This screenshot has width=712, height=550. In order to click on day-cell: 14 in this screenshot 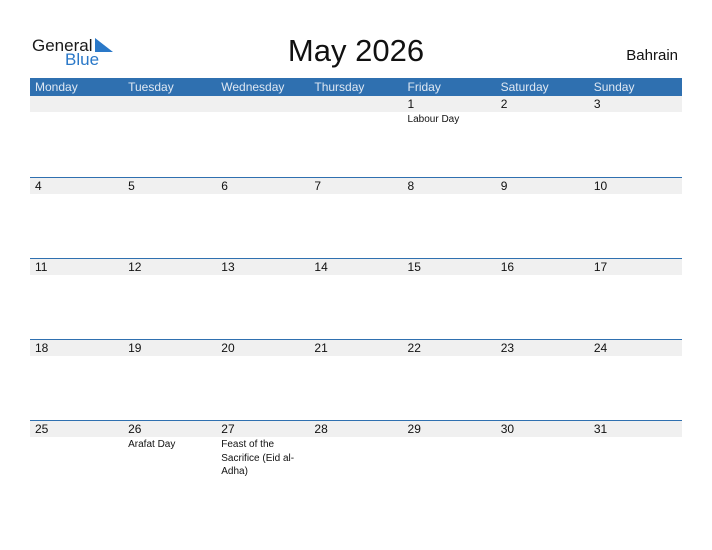, I will do `click(355, 299)`.